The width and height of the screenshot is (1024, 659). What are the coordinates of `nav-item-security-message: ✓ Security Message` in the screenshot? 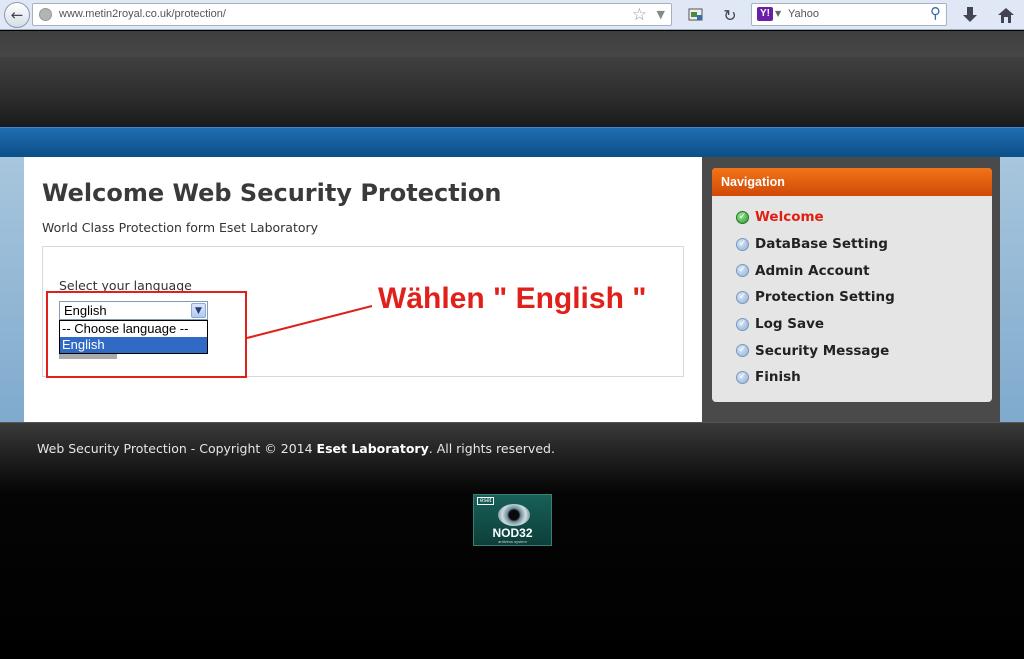 It's located at (864, 350).